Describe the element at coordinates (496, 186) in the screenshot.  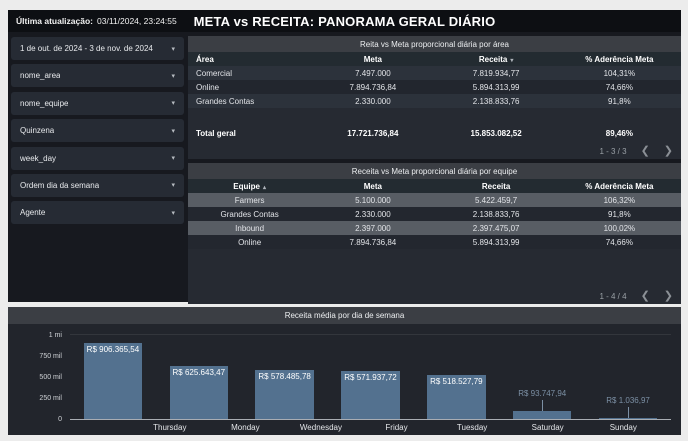
I see `column-header-receita: Receita` at that location.